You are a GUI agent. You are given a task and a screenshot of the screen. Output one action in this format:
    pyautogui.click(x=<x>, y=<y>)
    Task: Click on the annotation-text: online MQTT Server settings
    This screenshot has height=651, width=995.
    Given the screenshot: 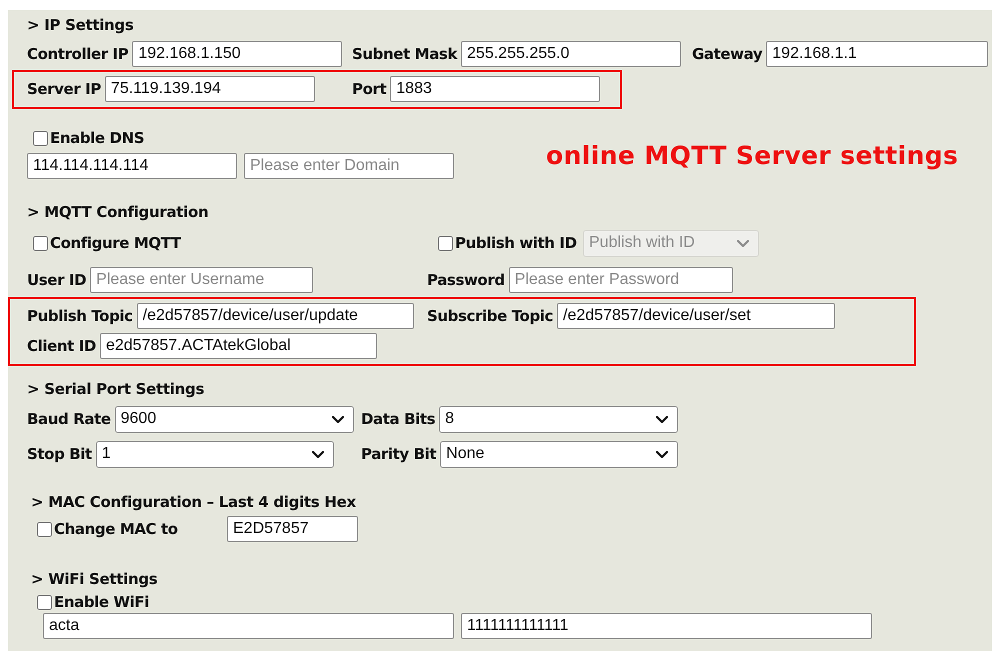 What is the action you would take?
    pyautogui.click(x=752, y=155)
    